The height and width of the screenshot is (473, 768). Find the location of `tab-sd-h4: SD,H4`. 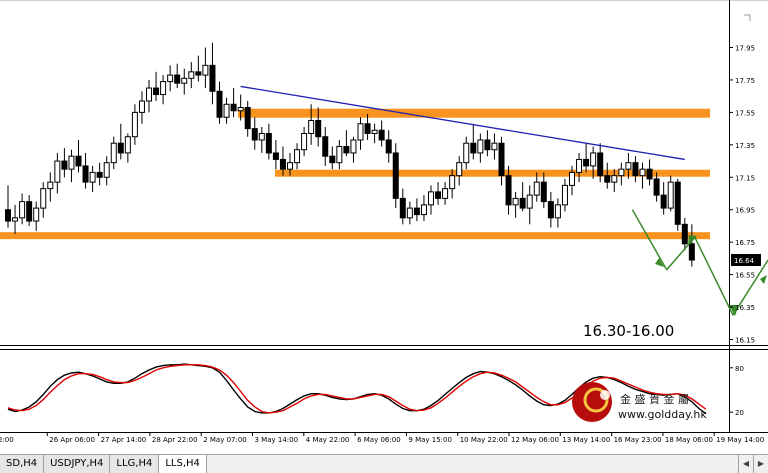

tab-sd-h4: SD,H4 is located at coordinates (22, 464).